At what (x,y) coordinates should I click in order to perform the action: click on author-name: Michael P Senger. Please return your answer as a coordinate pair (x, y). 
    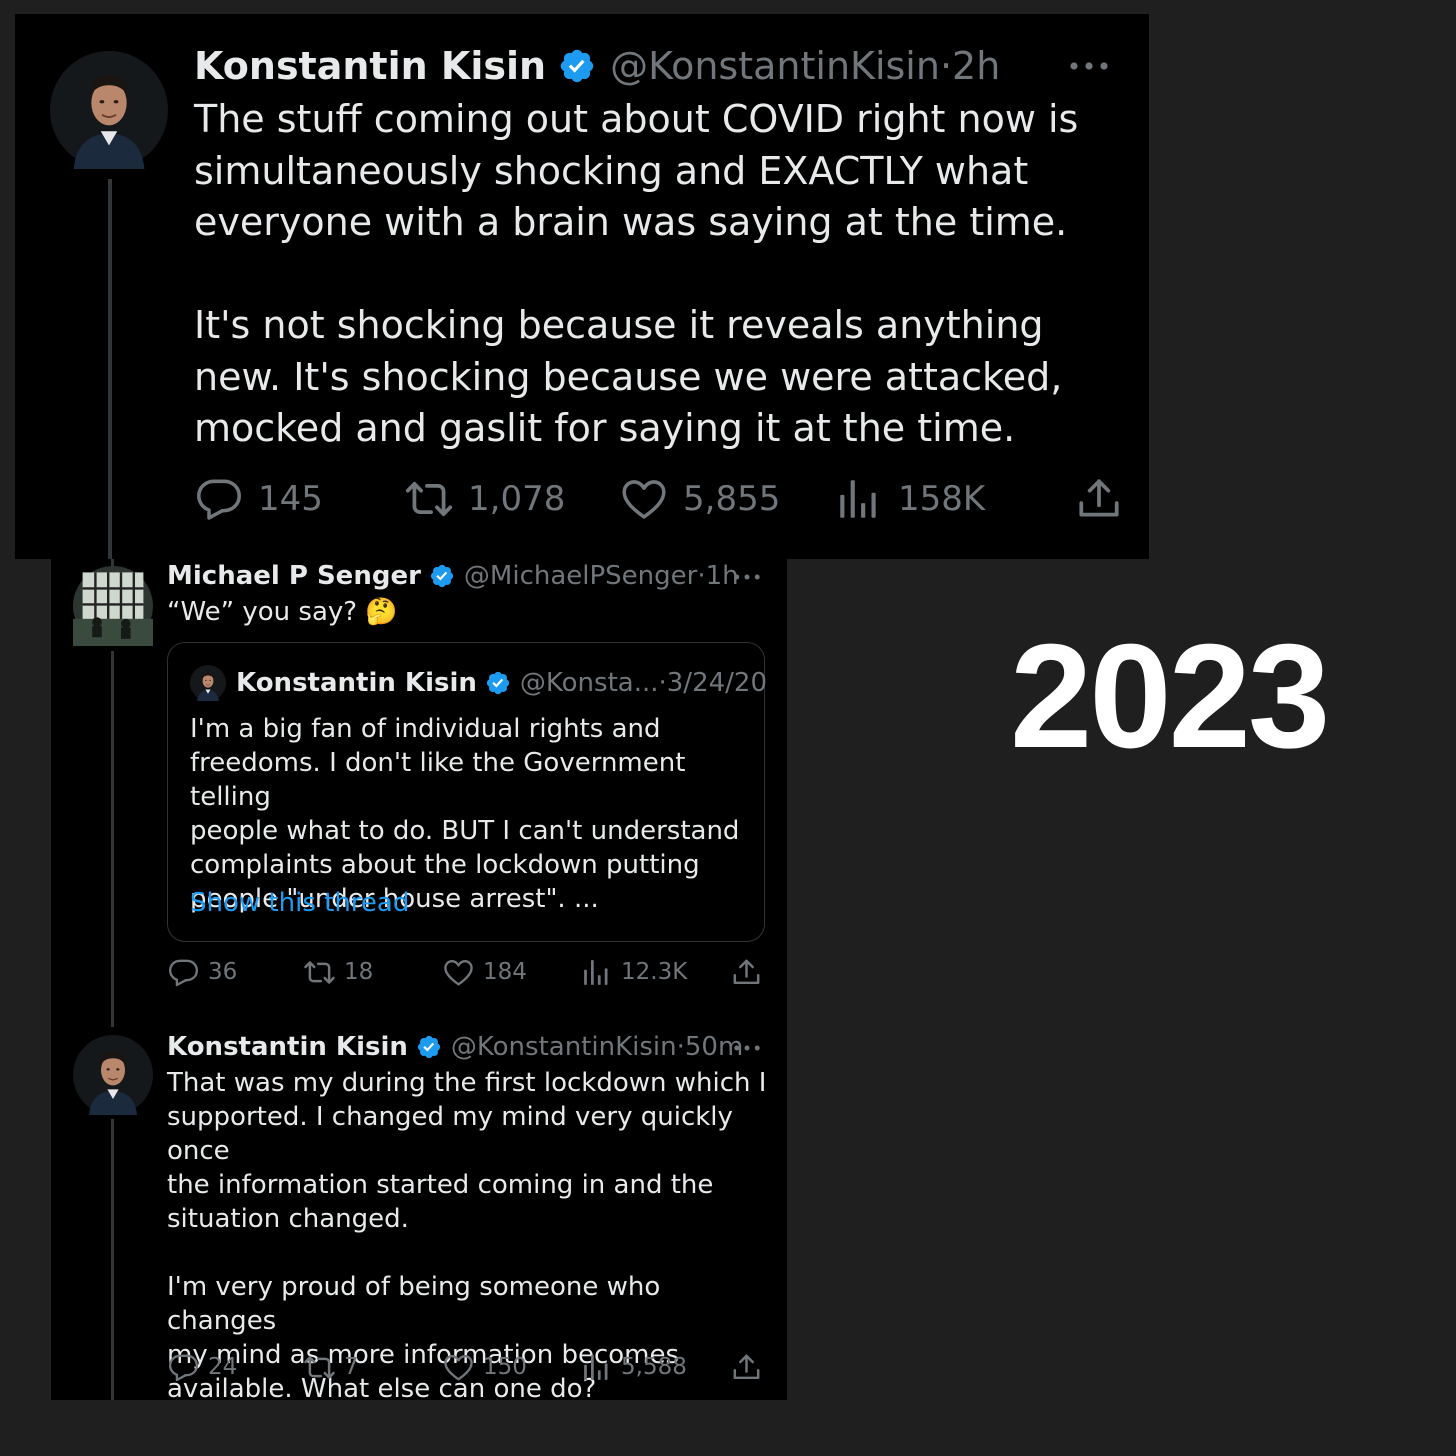
    Looking at the image, I should click on (294, 576).